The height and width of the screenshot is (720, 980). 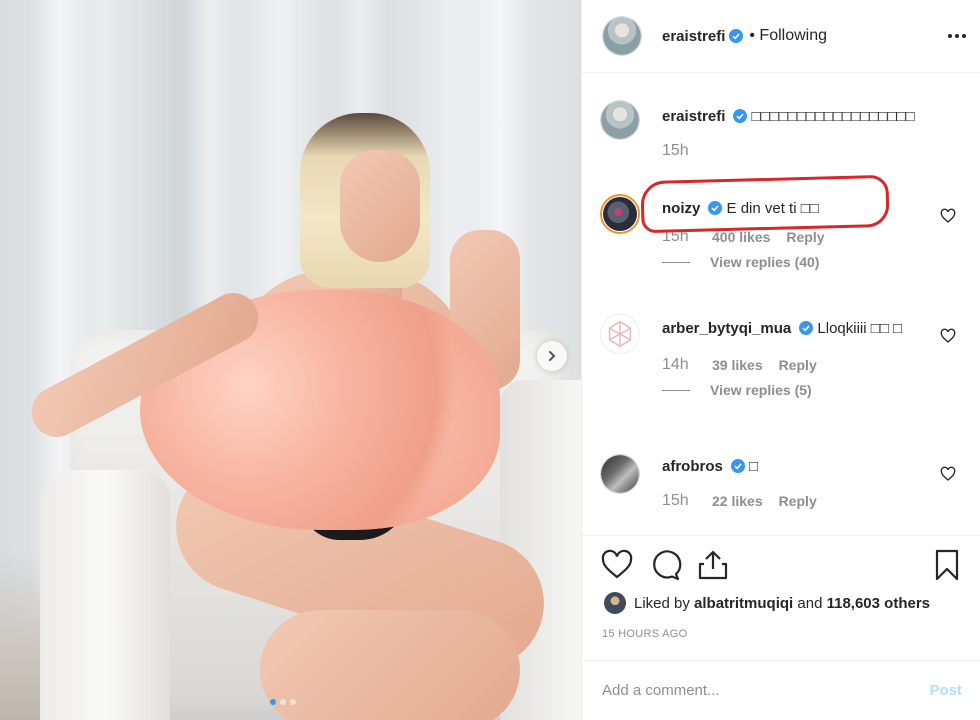 What do you see at coordinates (380, 206) in the screenshot?
I see `figure-face` at bounding box center [380, 206].